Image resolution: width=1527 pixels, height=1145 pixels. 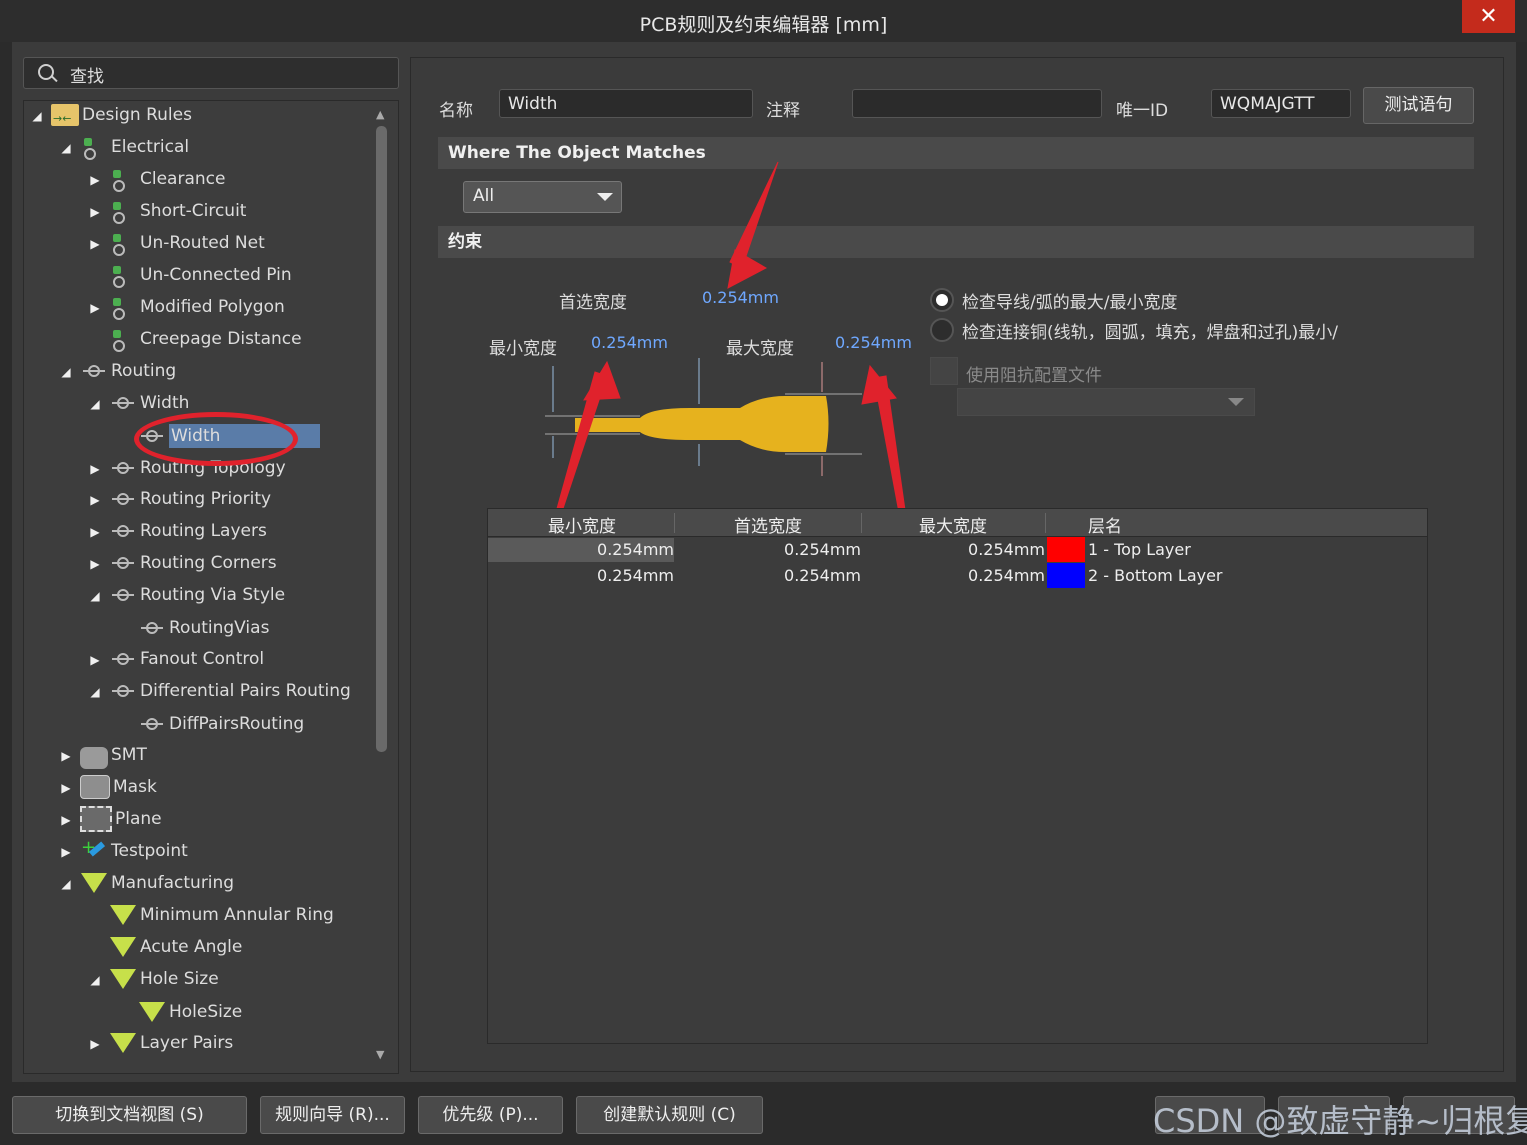 What do you see at coordinates (211, 73) in the screenshot?
I see `search-input: 查找` at bounding box center [211, 73].